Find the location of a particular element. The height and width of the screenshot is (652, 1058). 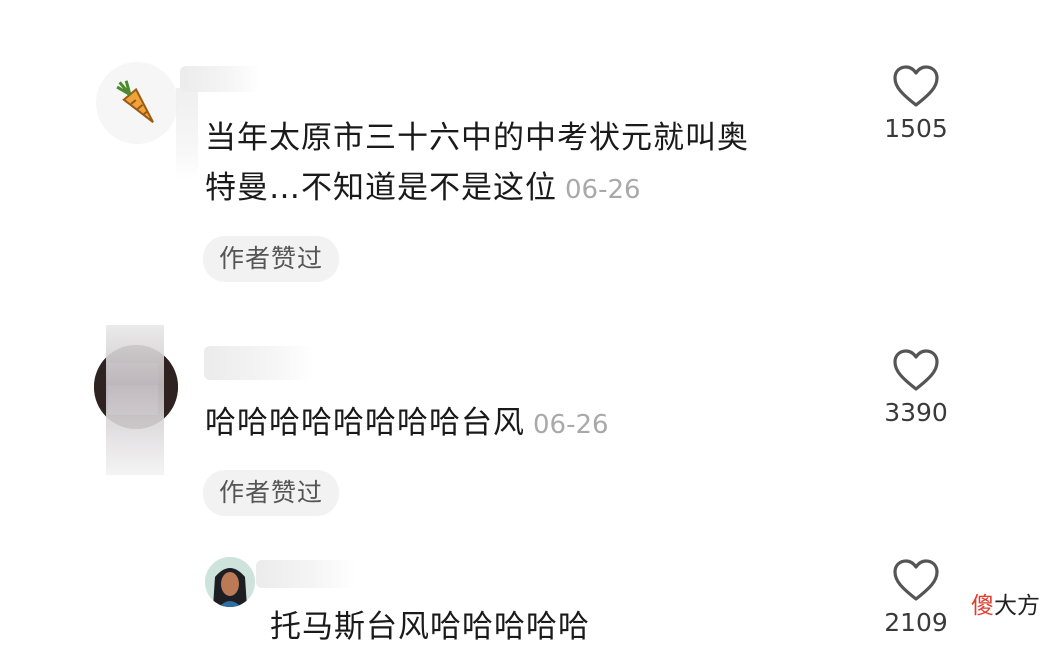

comment-text-line2: 特曼…不知道是不是这位 06-26 is located at coordinates (525, 189).